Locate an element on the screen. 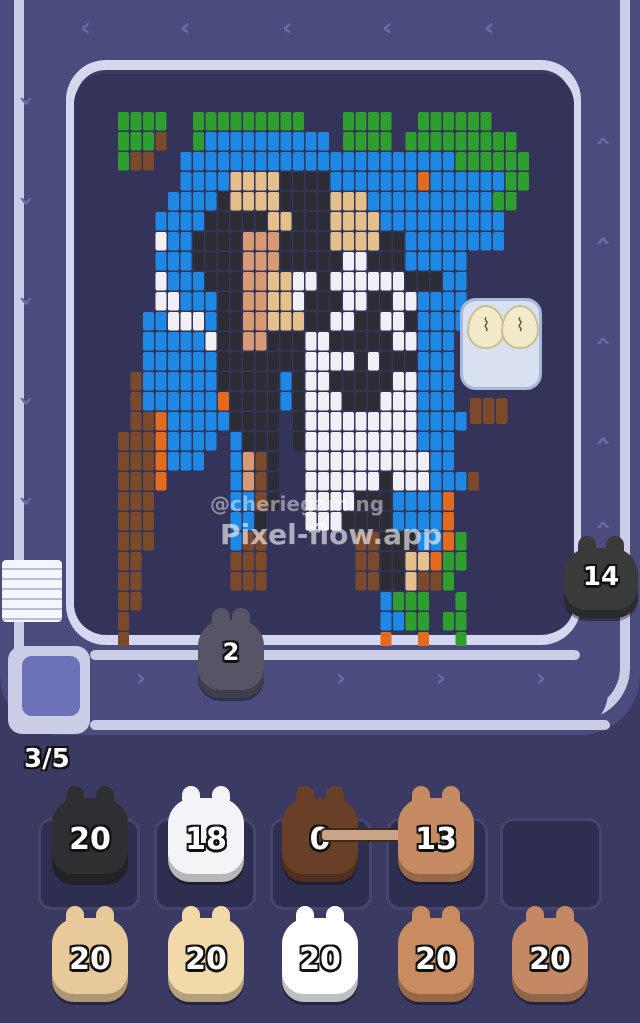 The width and height of the screenshot is (640, 1023). launcher-coil-icon is located at coordinates (51, 686).